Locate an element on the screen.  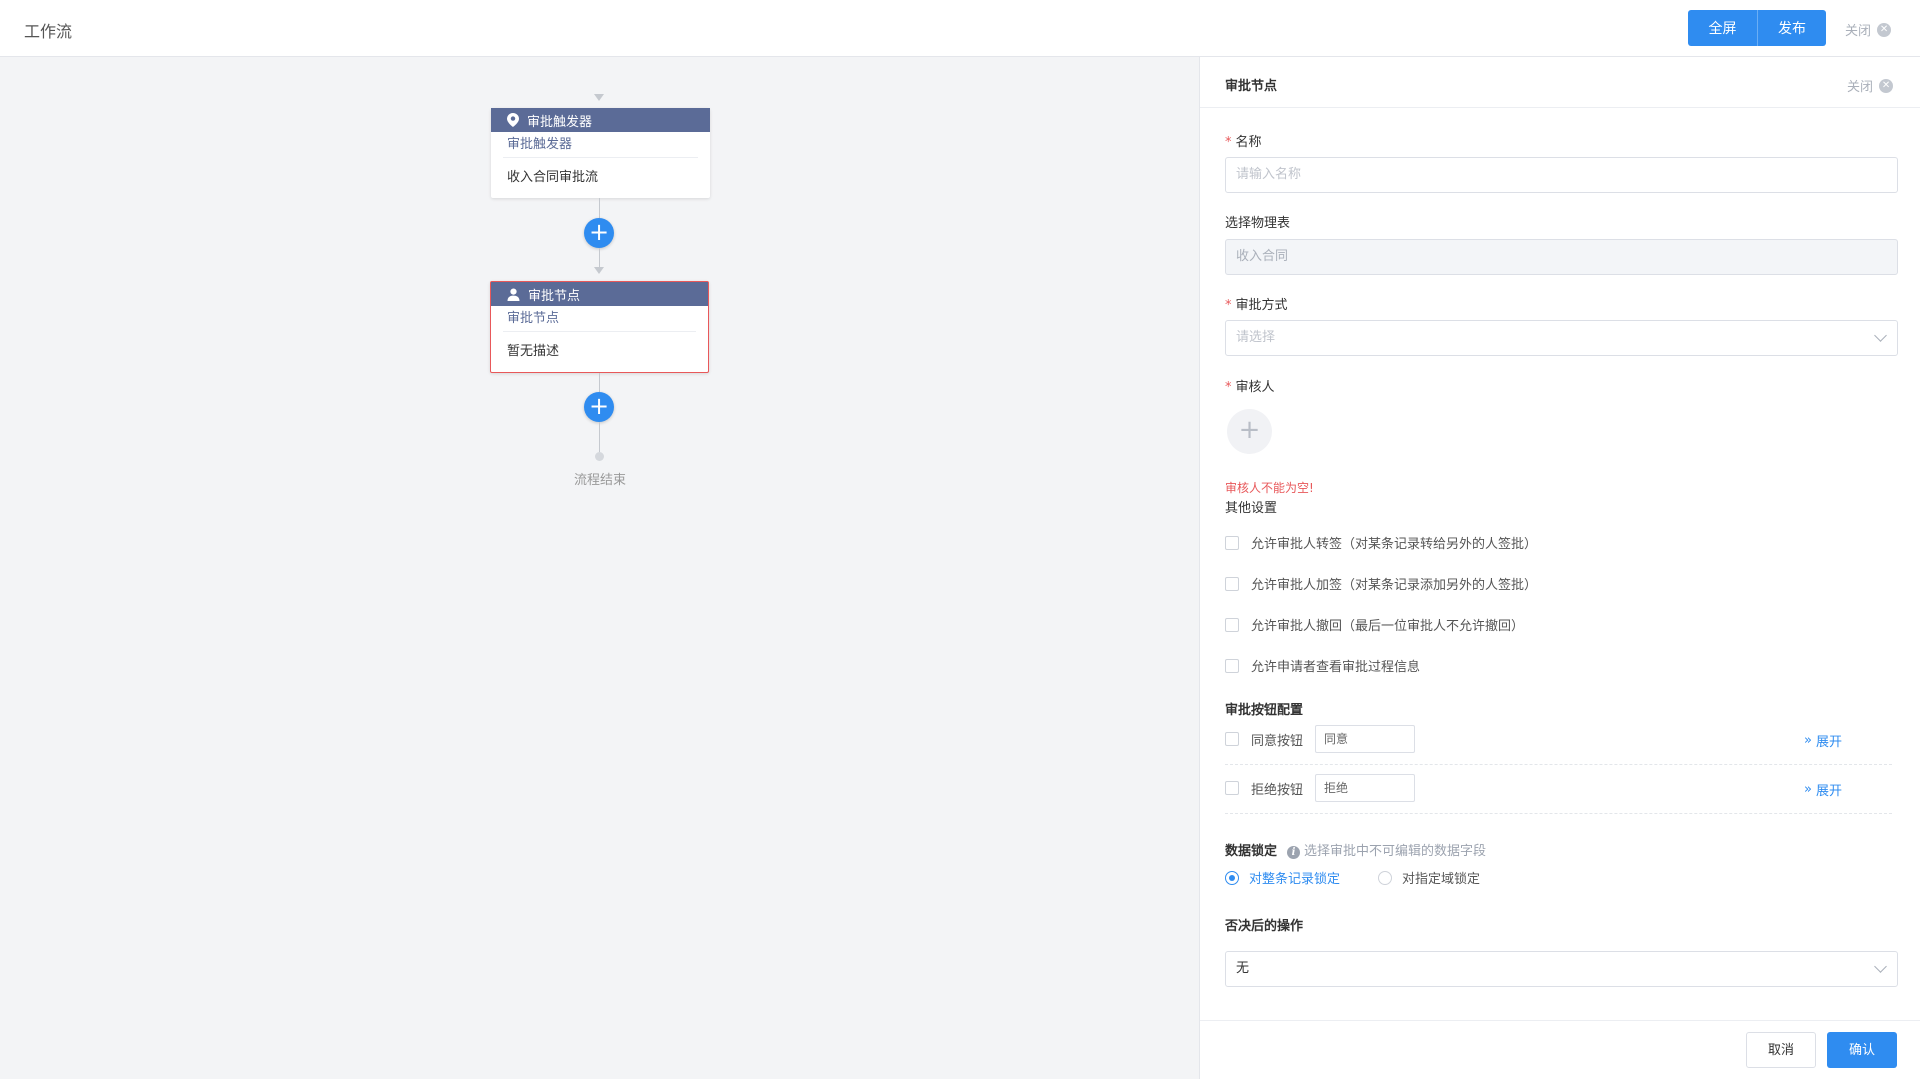
reject-expand-link: » 展开 is located at coordinates (1823, 789).